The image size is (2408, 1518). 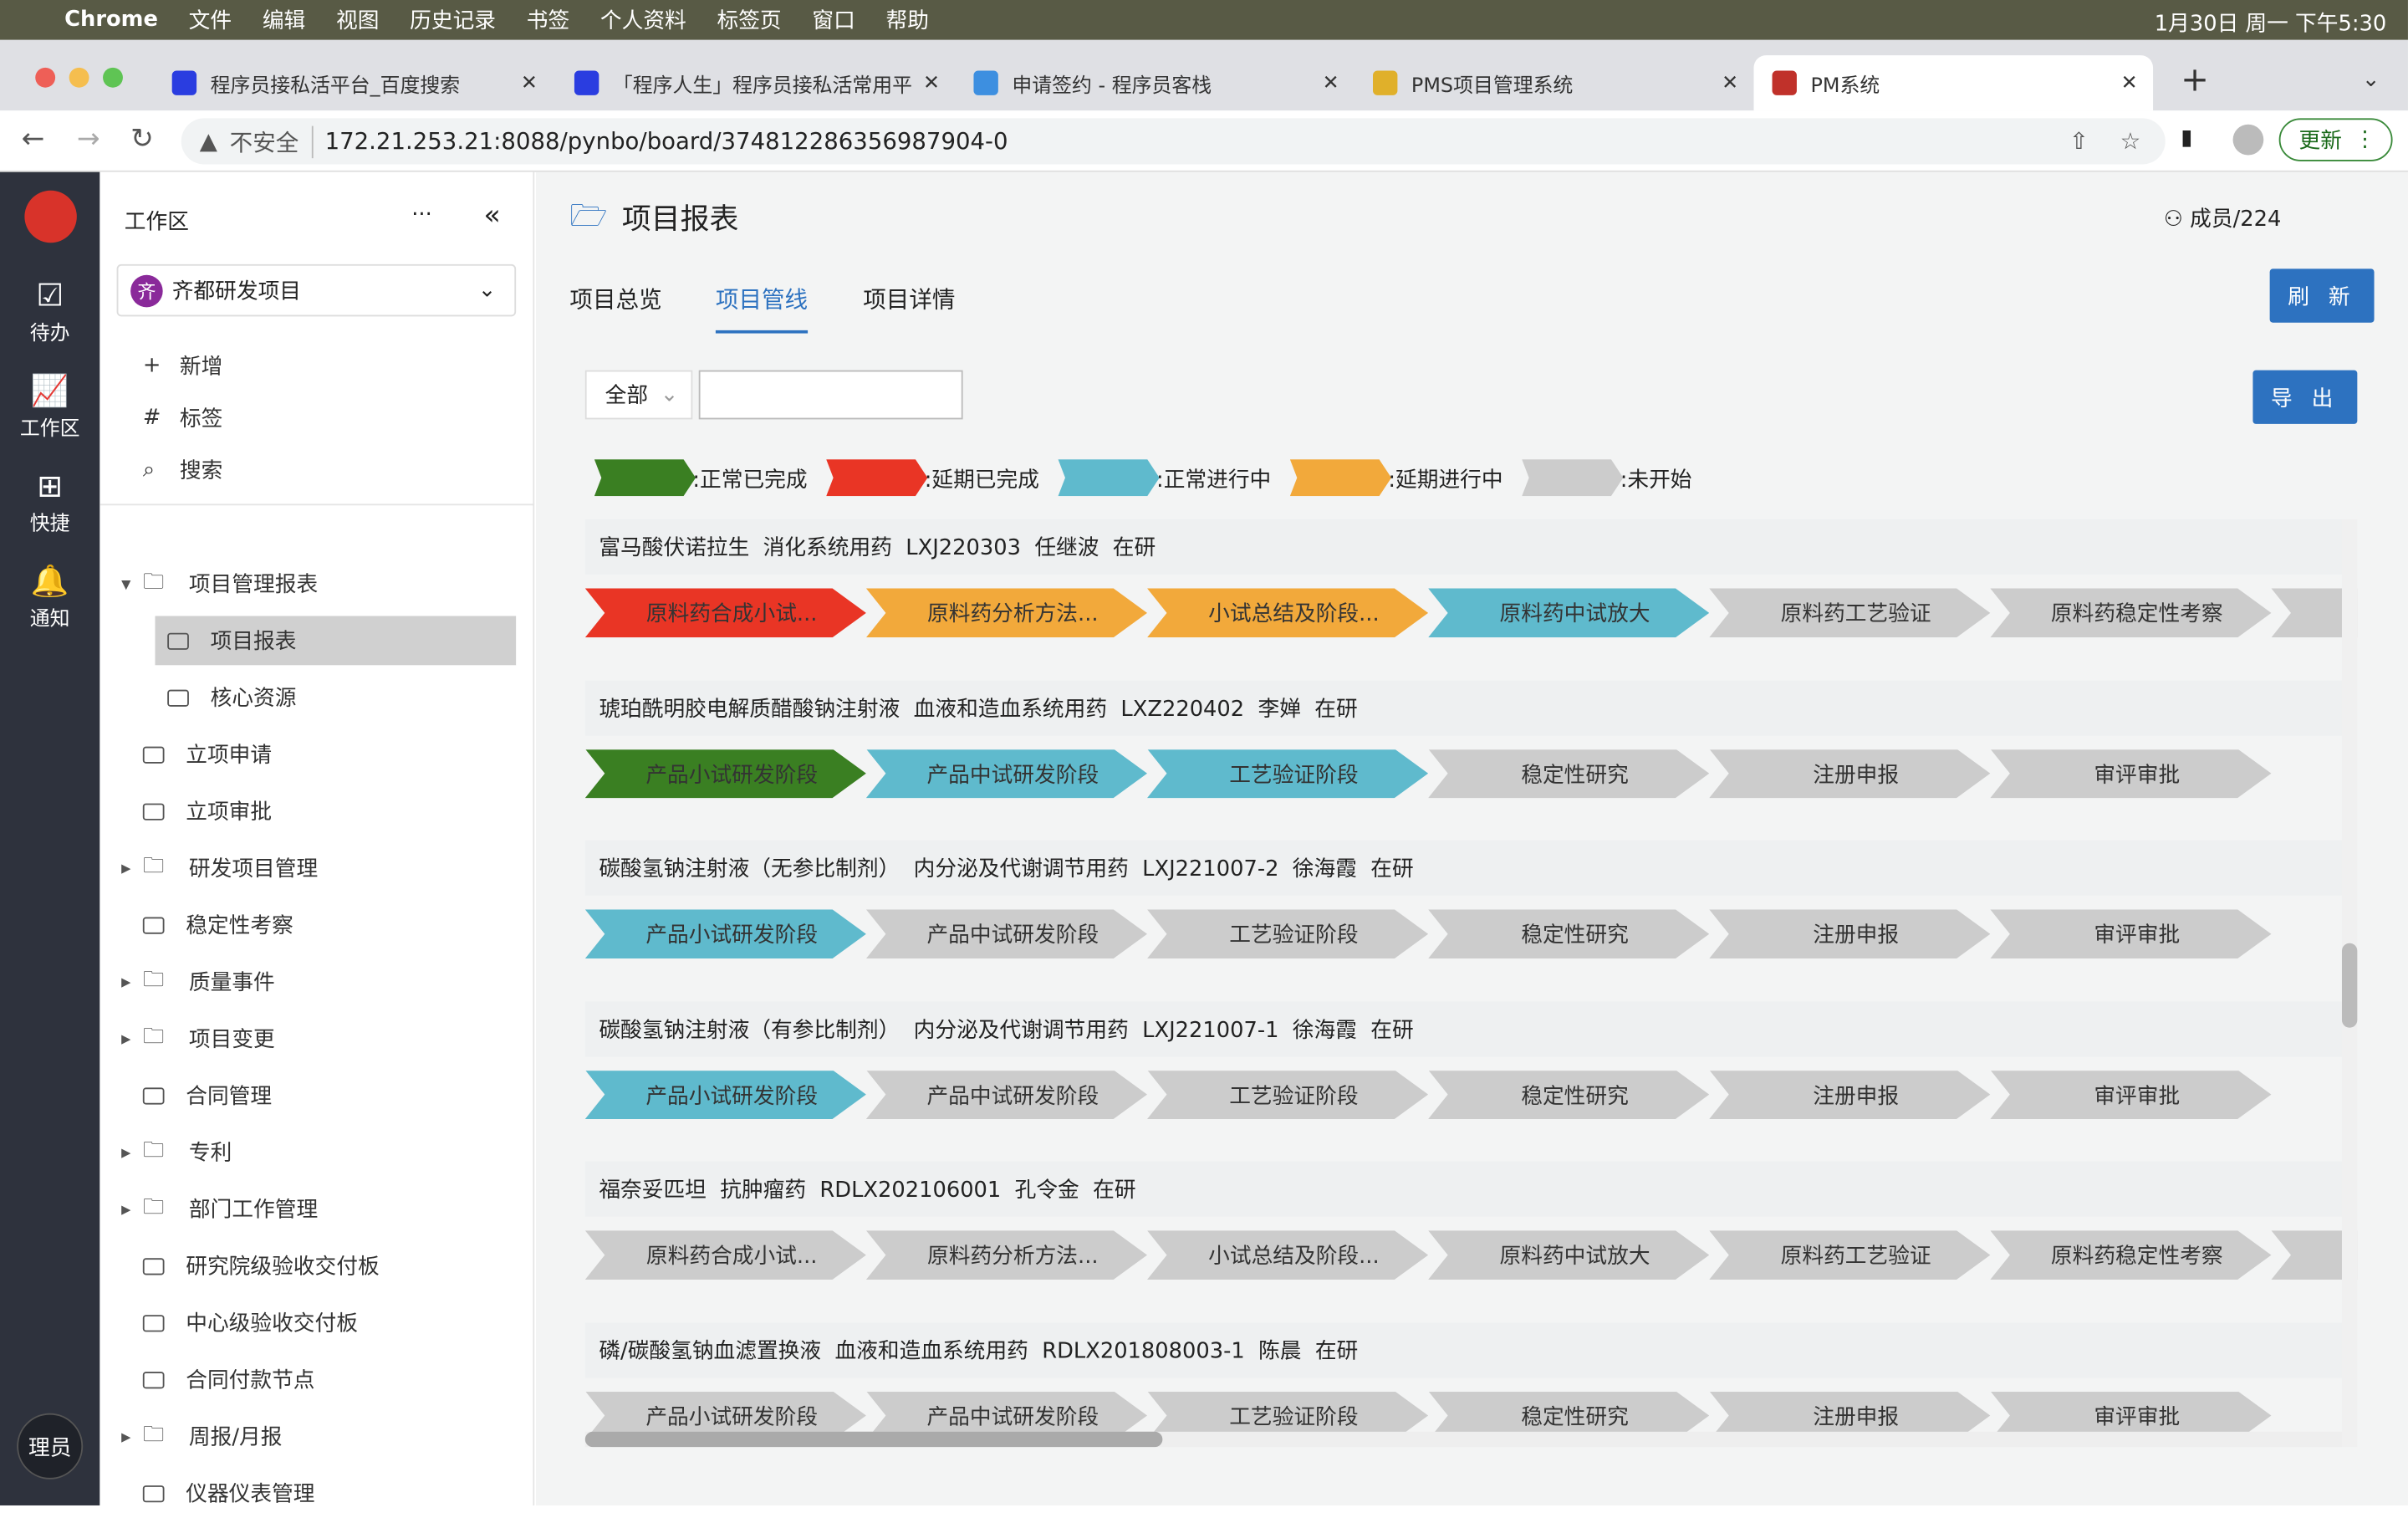 What do you see at coordinates (336, 641) in the screenshot?
I see `sidebar-item: 项目报表` at bounding box center [336, 641].